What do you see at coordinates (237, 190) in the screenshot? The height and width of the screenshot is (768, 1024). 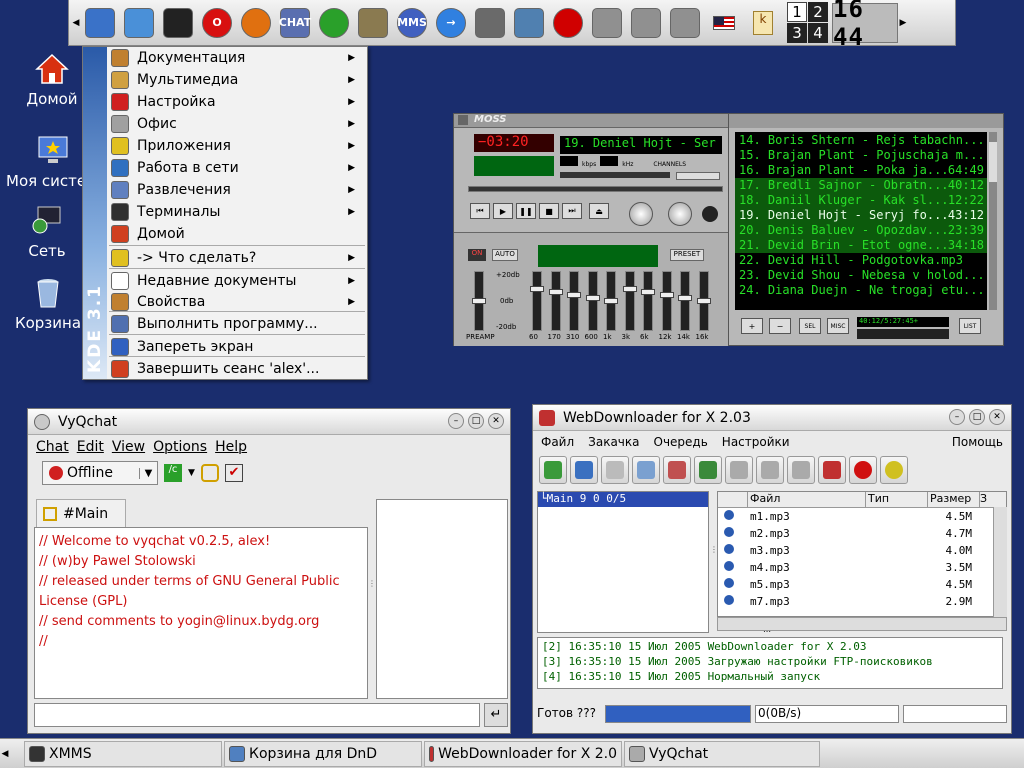 I see `kmenu-item-6: Развлечения ▶` at bounding box center [237, 190].